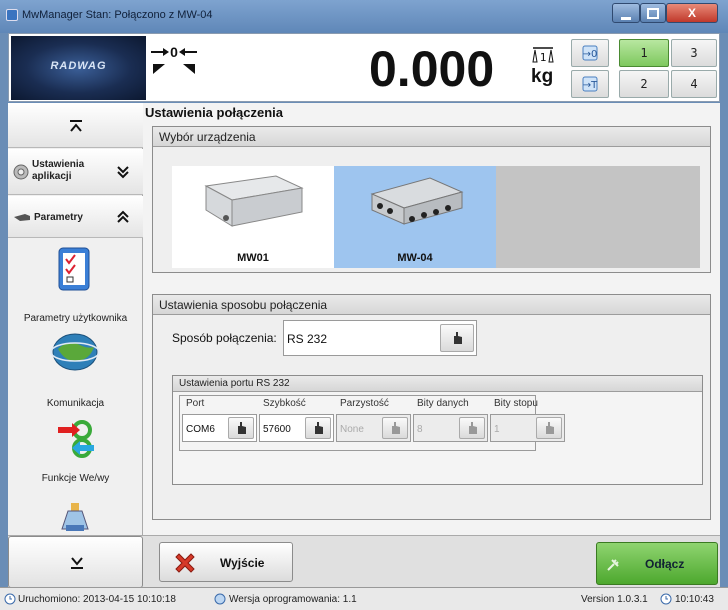  I want to click on app-settings-section: Ustawienia aplikacji, so click(75, 172).